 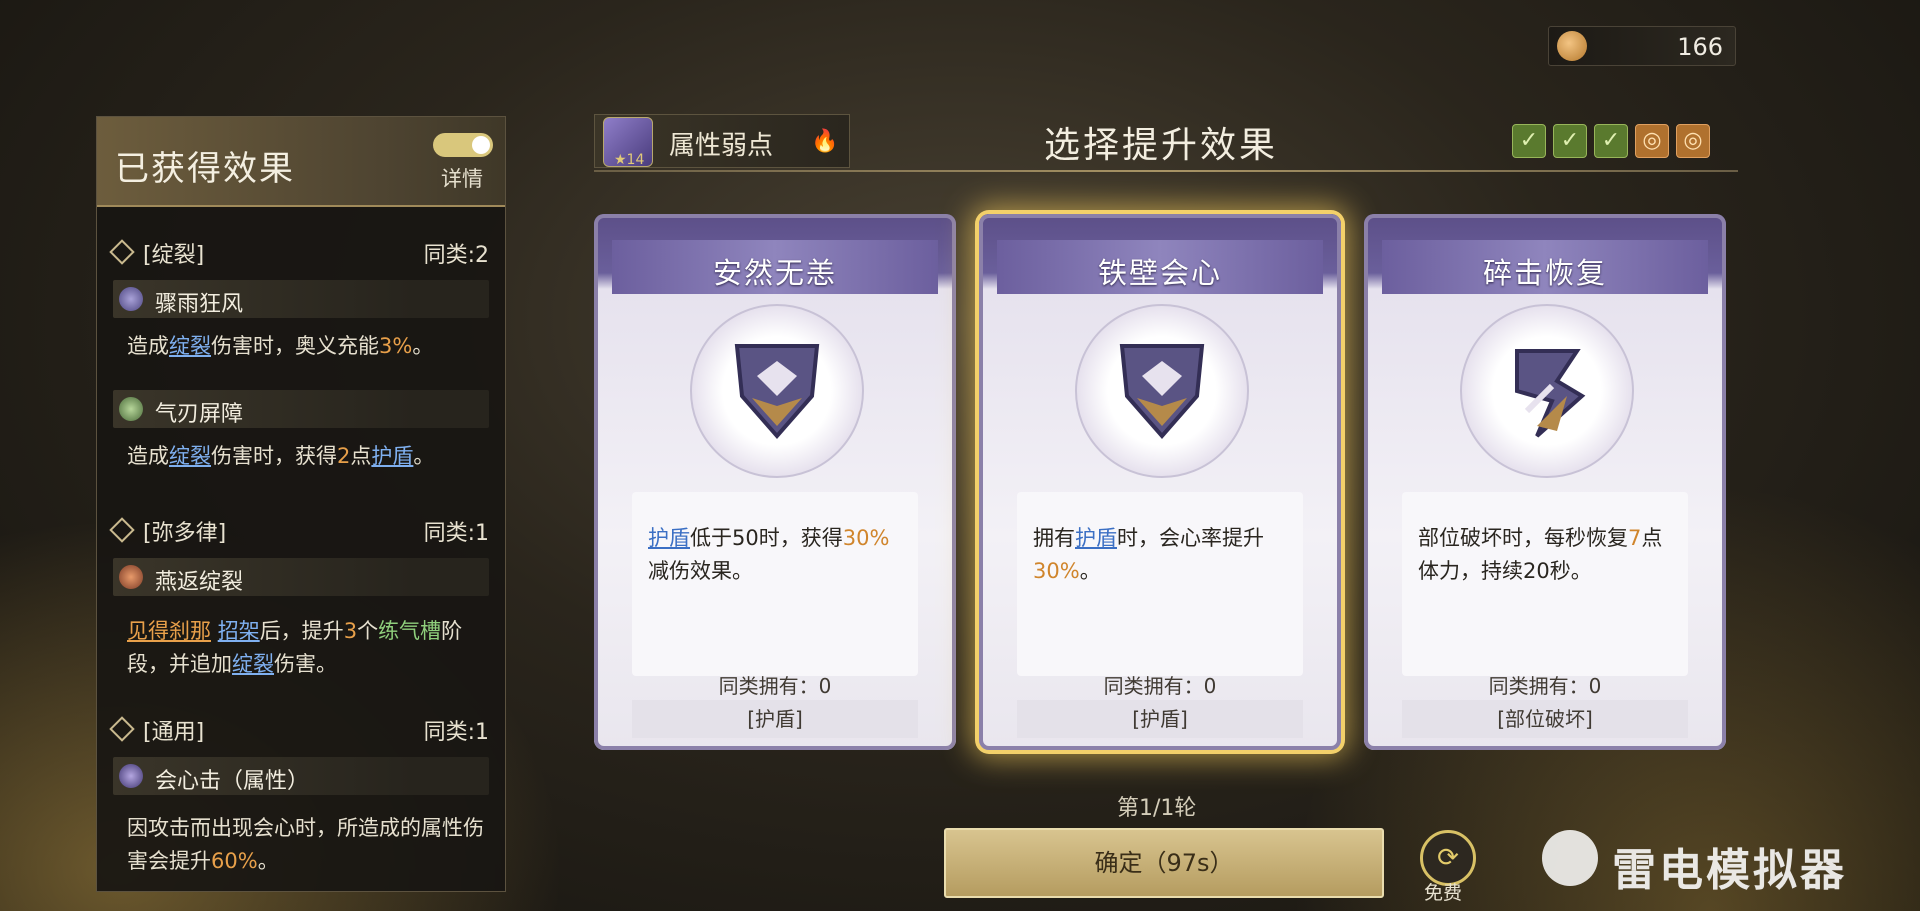 I want to click on weakness-badge: ★14 属性弱点 🔥, so click(x=722, y=141).